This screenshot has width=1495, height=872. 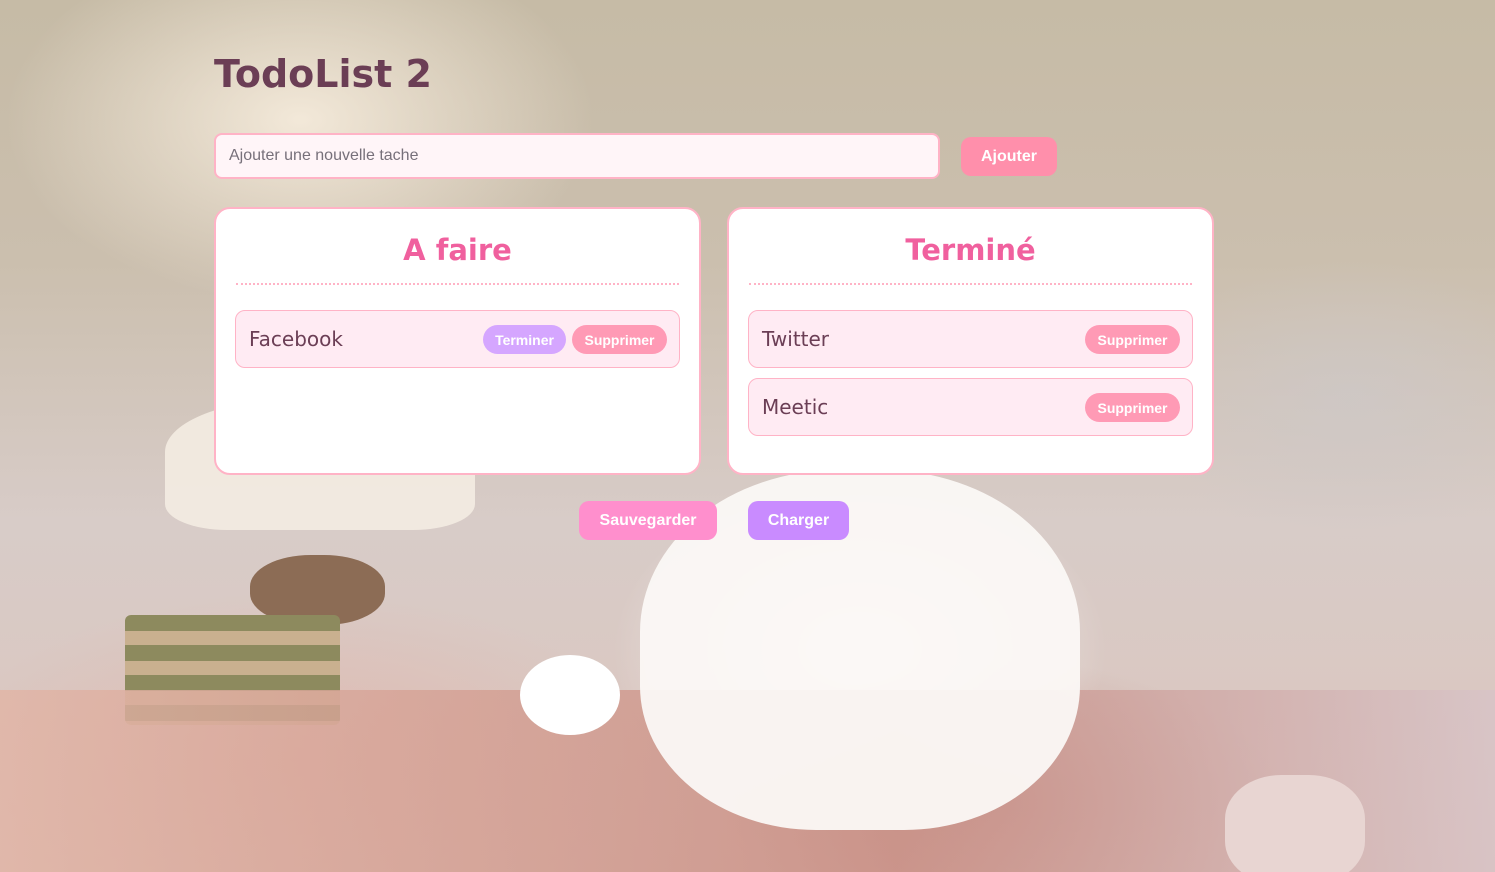 What do you see at coordinates (457, 257) in the screenshot?
I see `todo-column-title: A faire` at bounding box center [457, 257].